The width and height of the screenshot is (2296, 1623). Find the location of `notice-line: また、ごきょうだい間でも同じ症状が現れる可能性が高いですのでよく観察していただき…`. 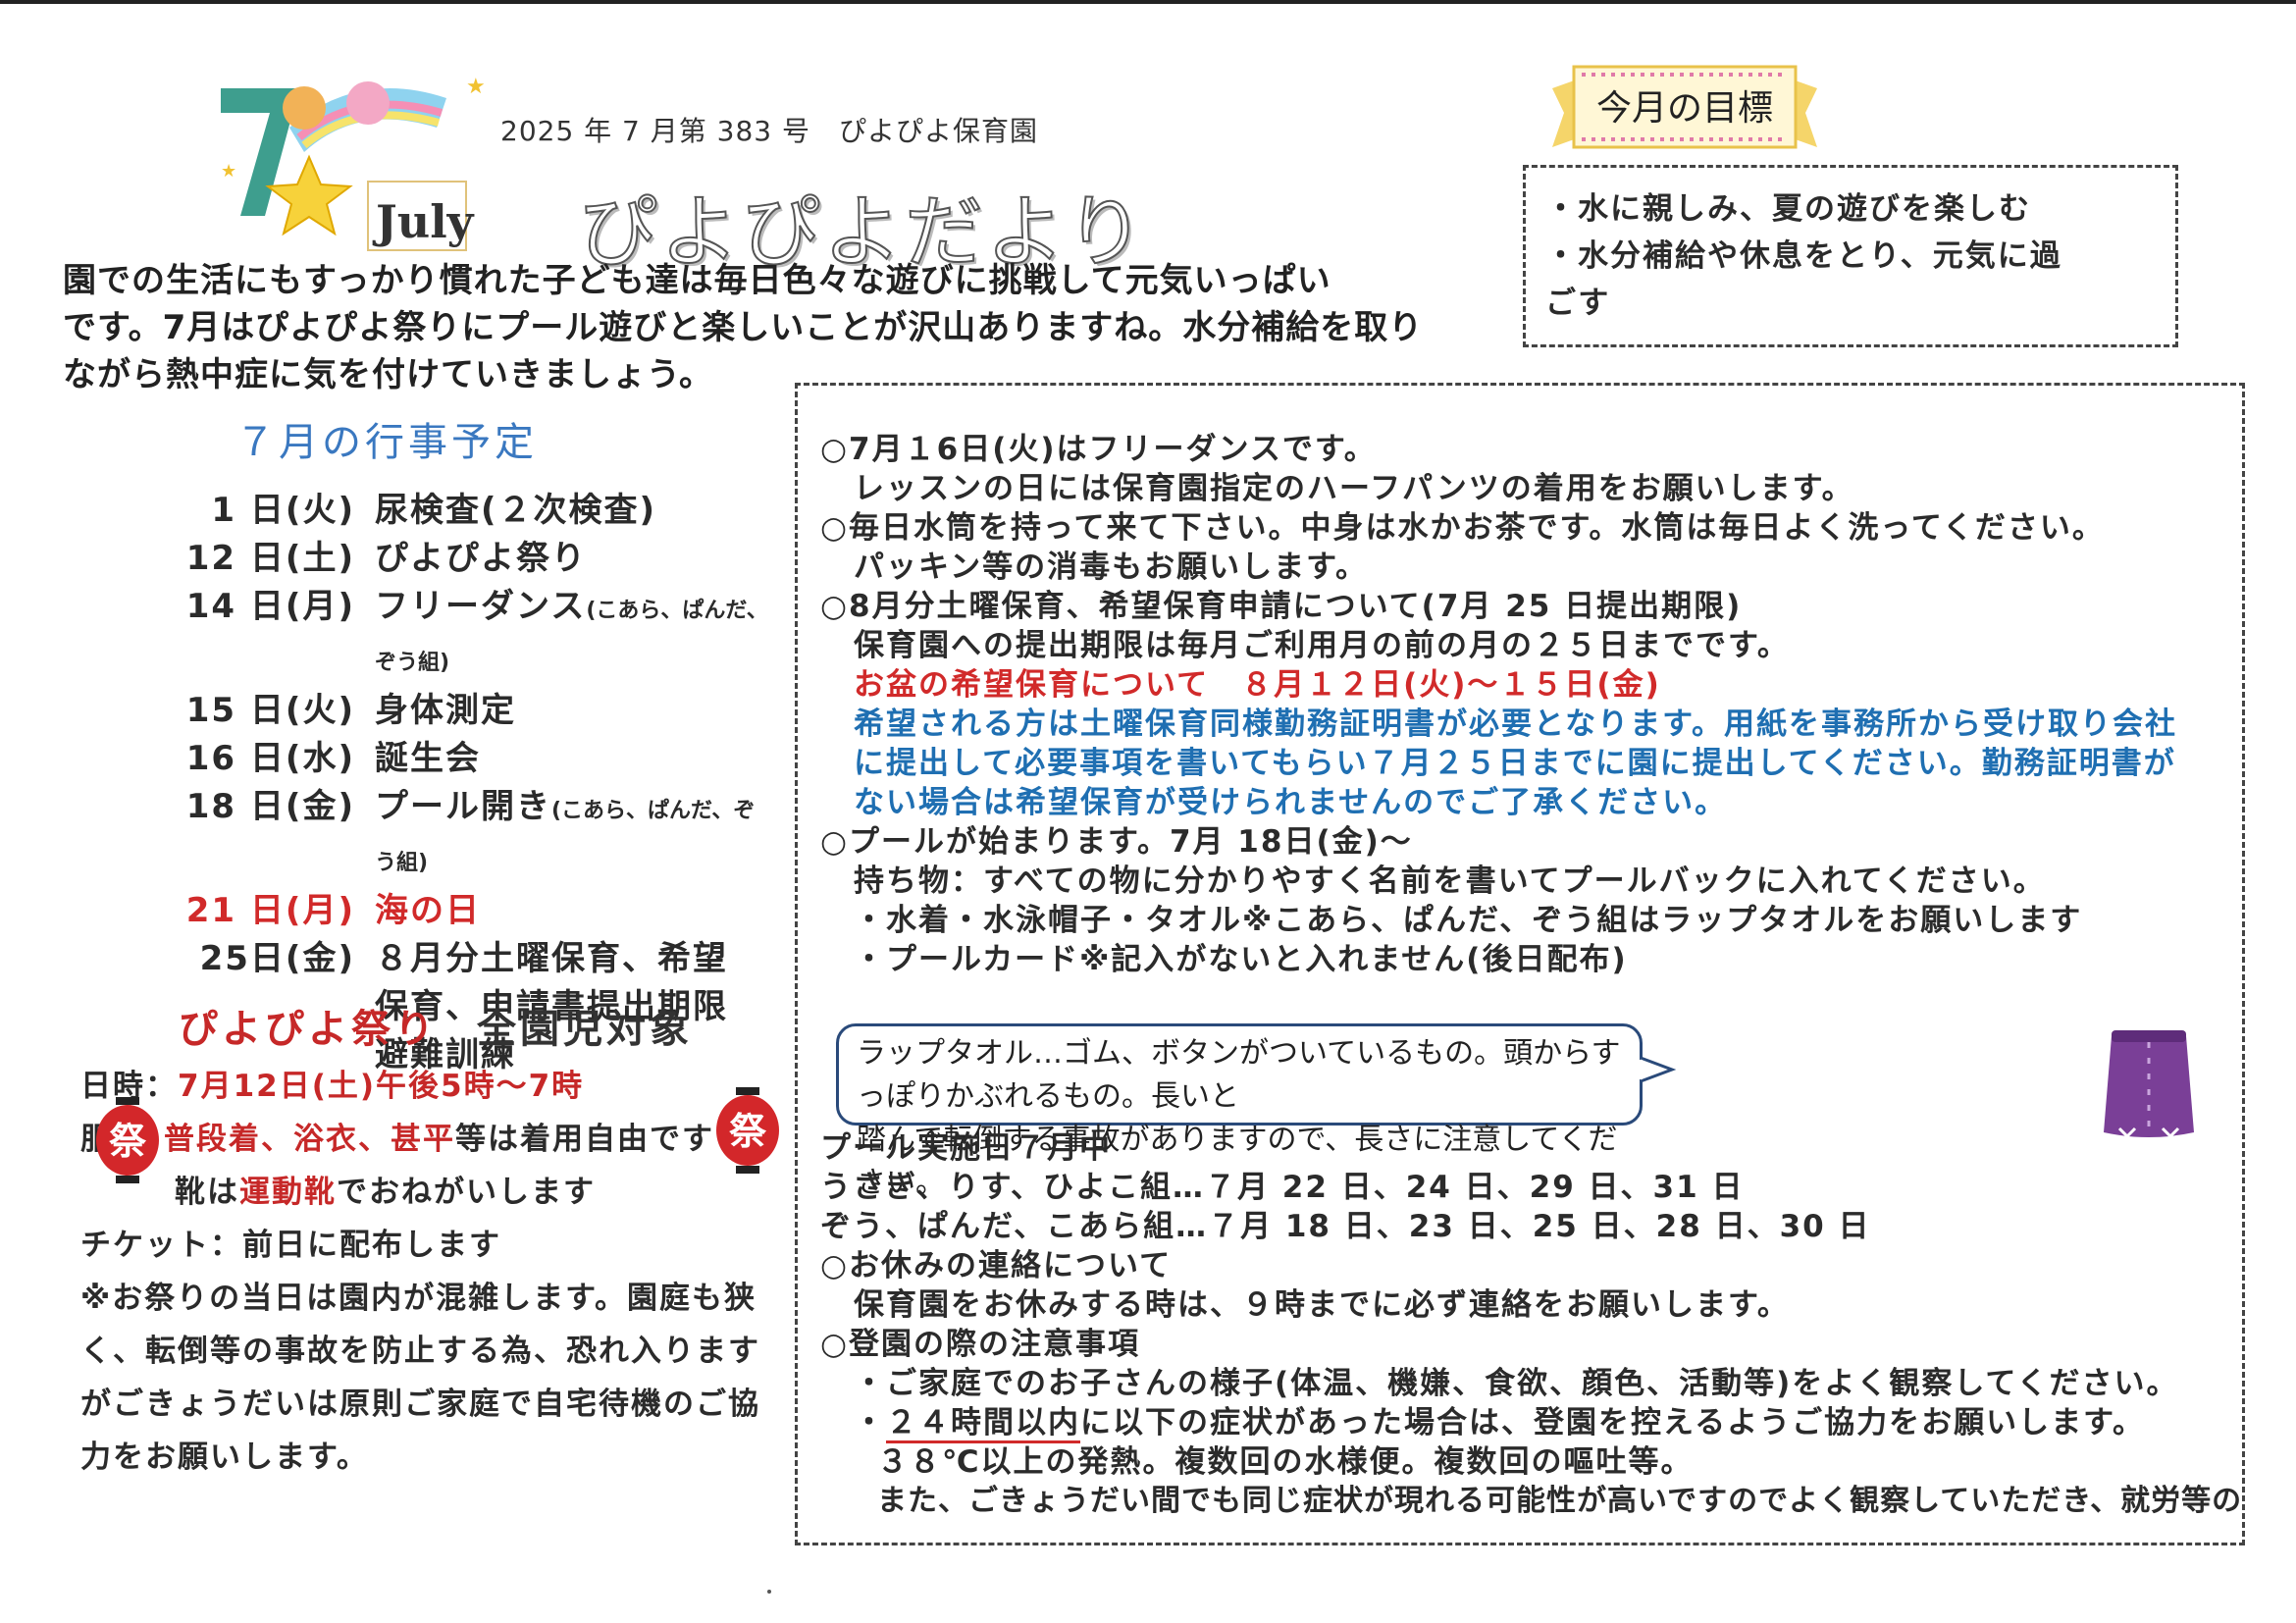

notice-line: また、ごきょうだい間でも同じ症状が現れる可能性が高いですのでよく観察していただき… is located at coordinates (1560, 1501).